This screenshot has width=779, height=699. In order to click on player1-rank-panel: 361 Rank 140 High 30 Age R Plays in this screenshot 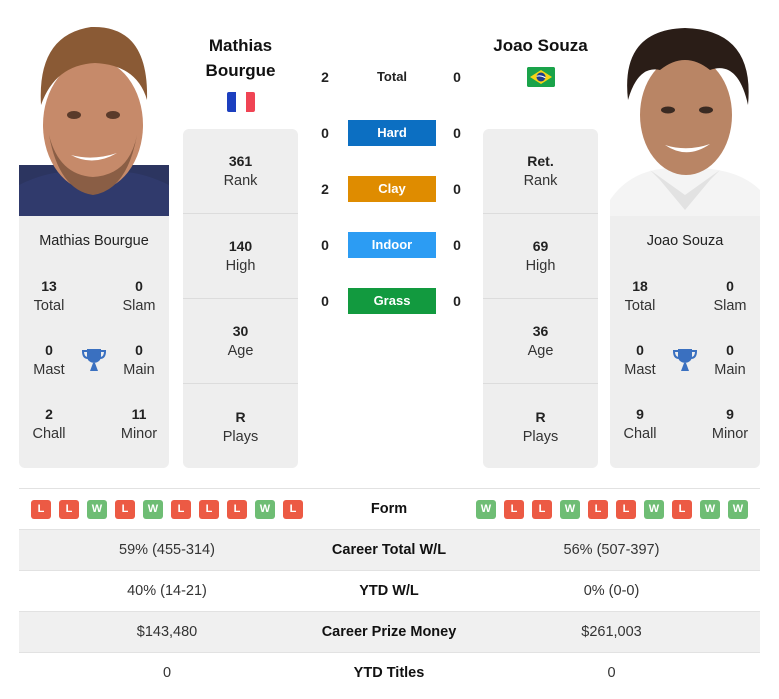, I will do `click(240, 298)`.